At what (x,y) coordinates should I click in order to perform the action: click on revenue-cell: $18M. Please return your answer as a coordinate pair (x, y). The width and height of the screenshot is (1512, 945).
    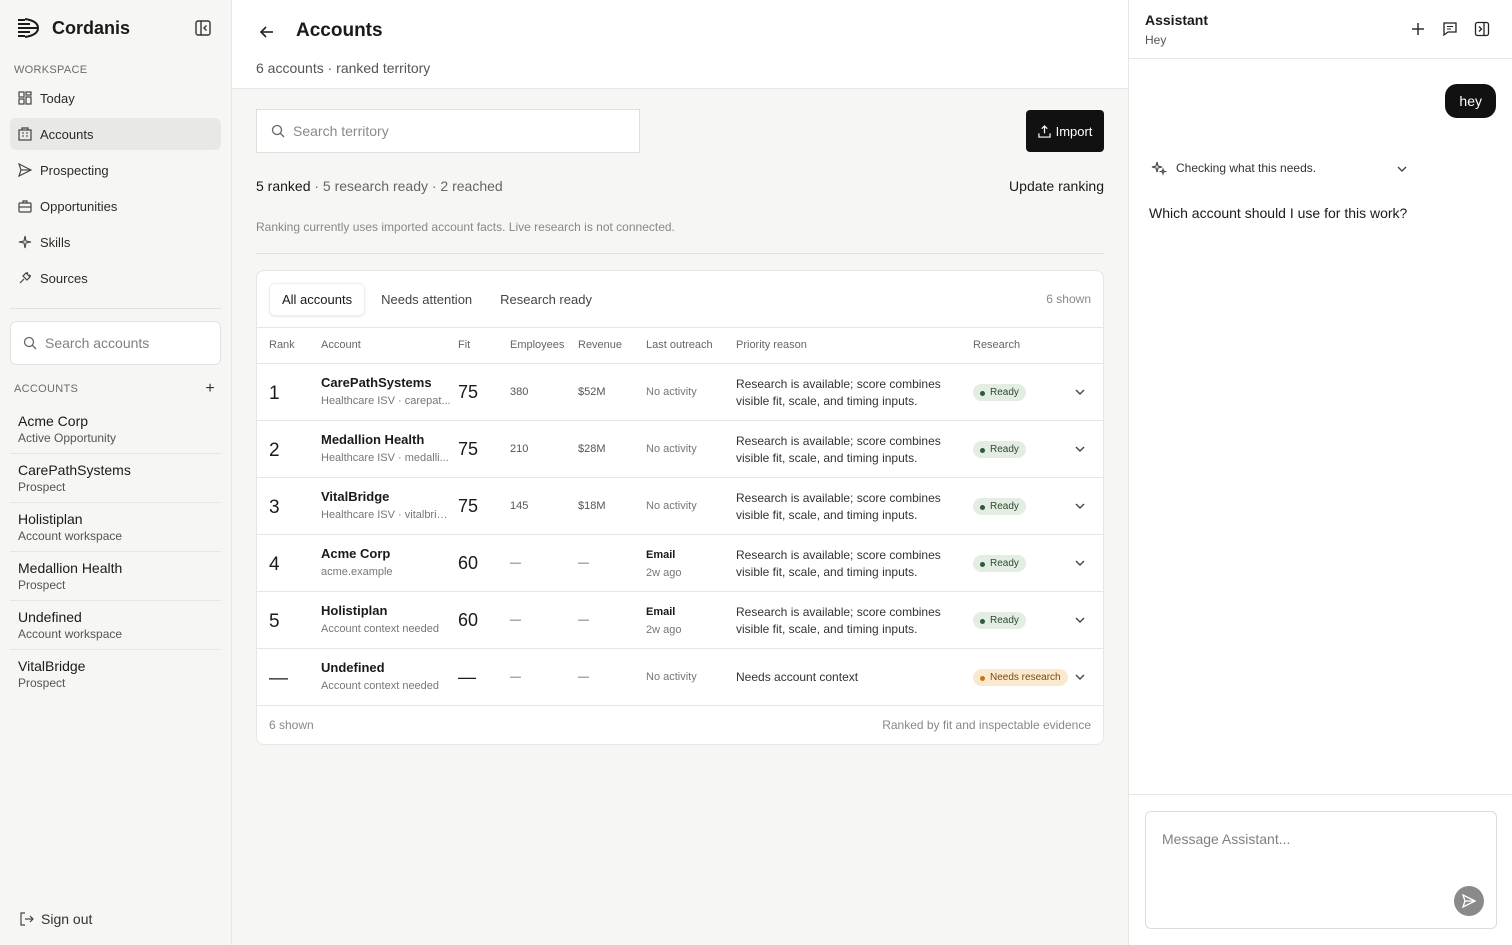
    Looking at the image, I should click on (592, 506).